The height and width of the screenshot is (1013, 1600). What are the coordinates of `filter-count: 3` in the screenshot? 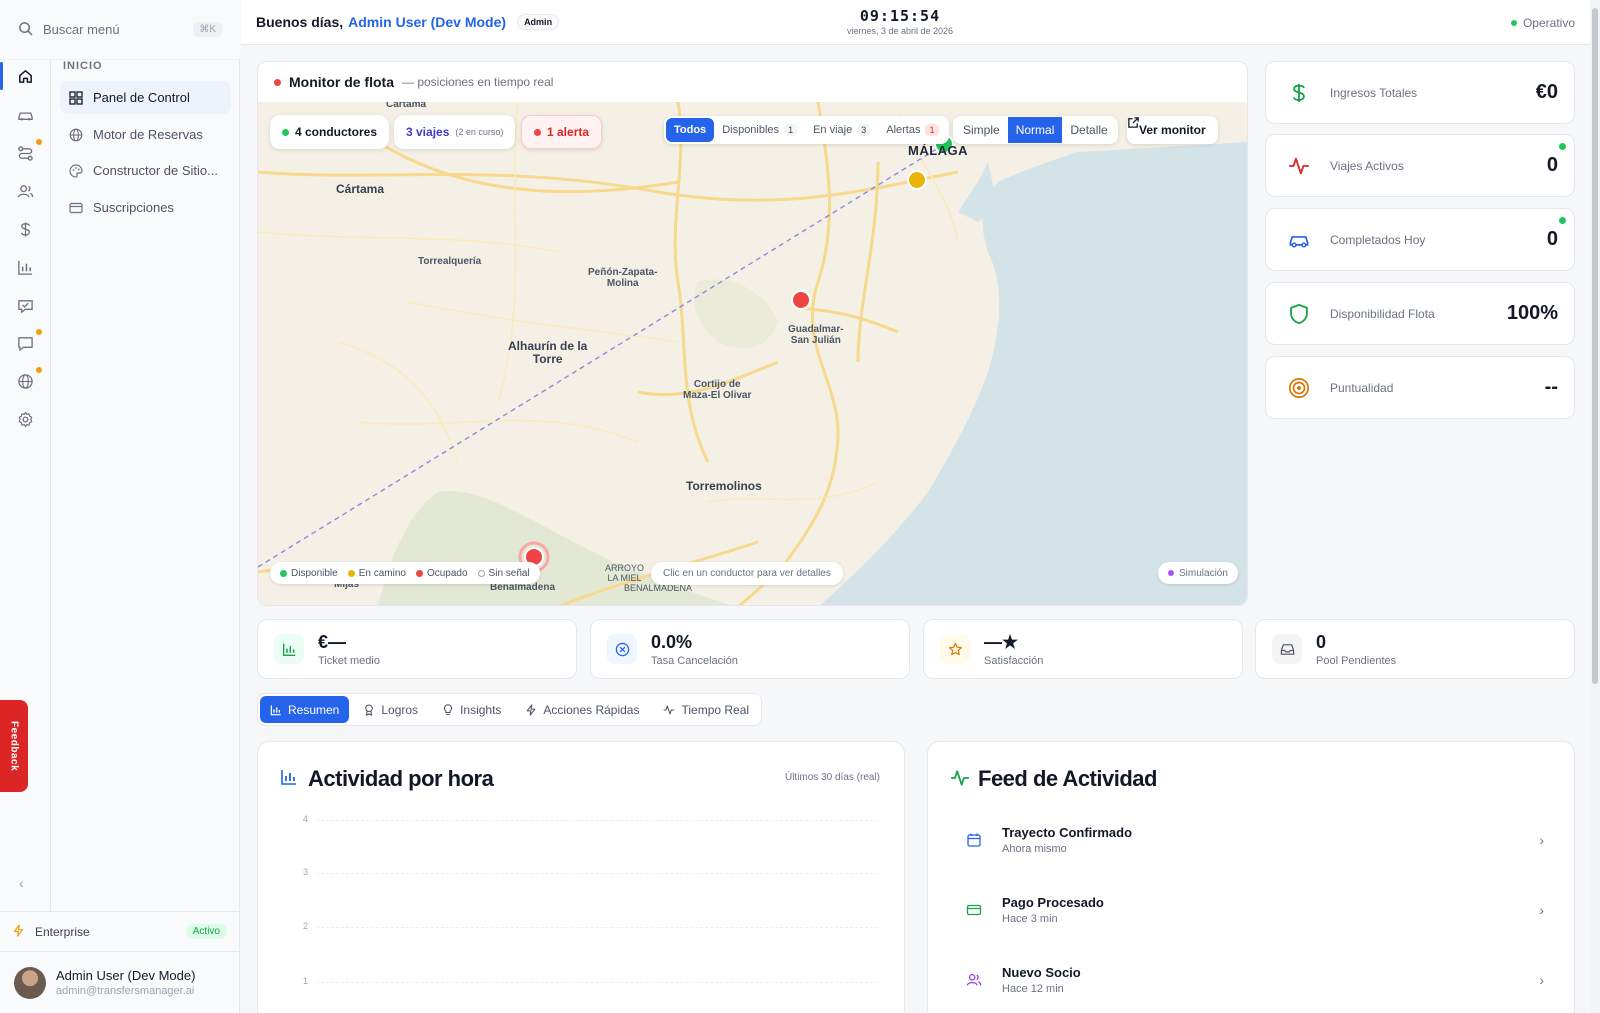 It's located at (864, 130).